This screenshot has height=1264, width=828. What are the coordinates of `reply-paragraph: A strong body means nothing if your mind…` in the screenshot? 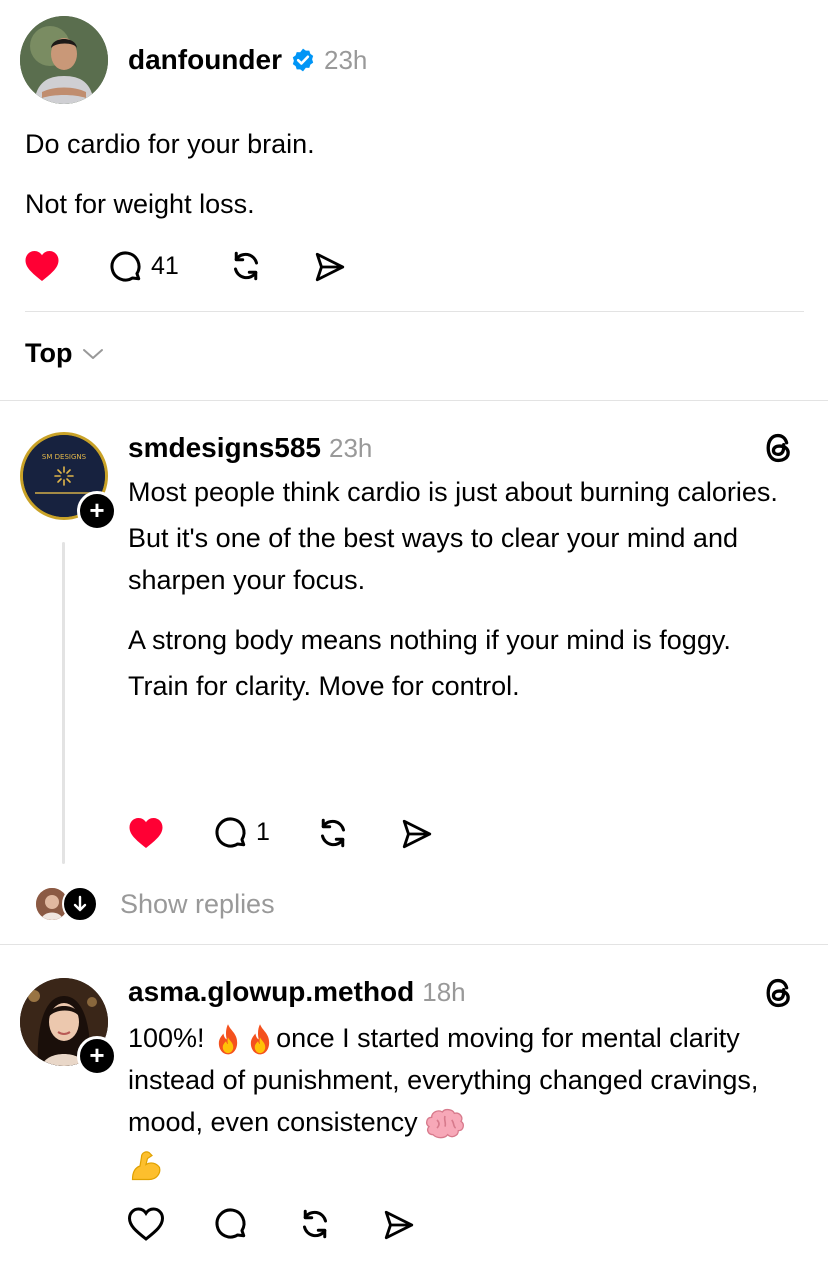 It's located at (429, 640).